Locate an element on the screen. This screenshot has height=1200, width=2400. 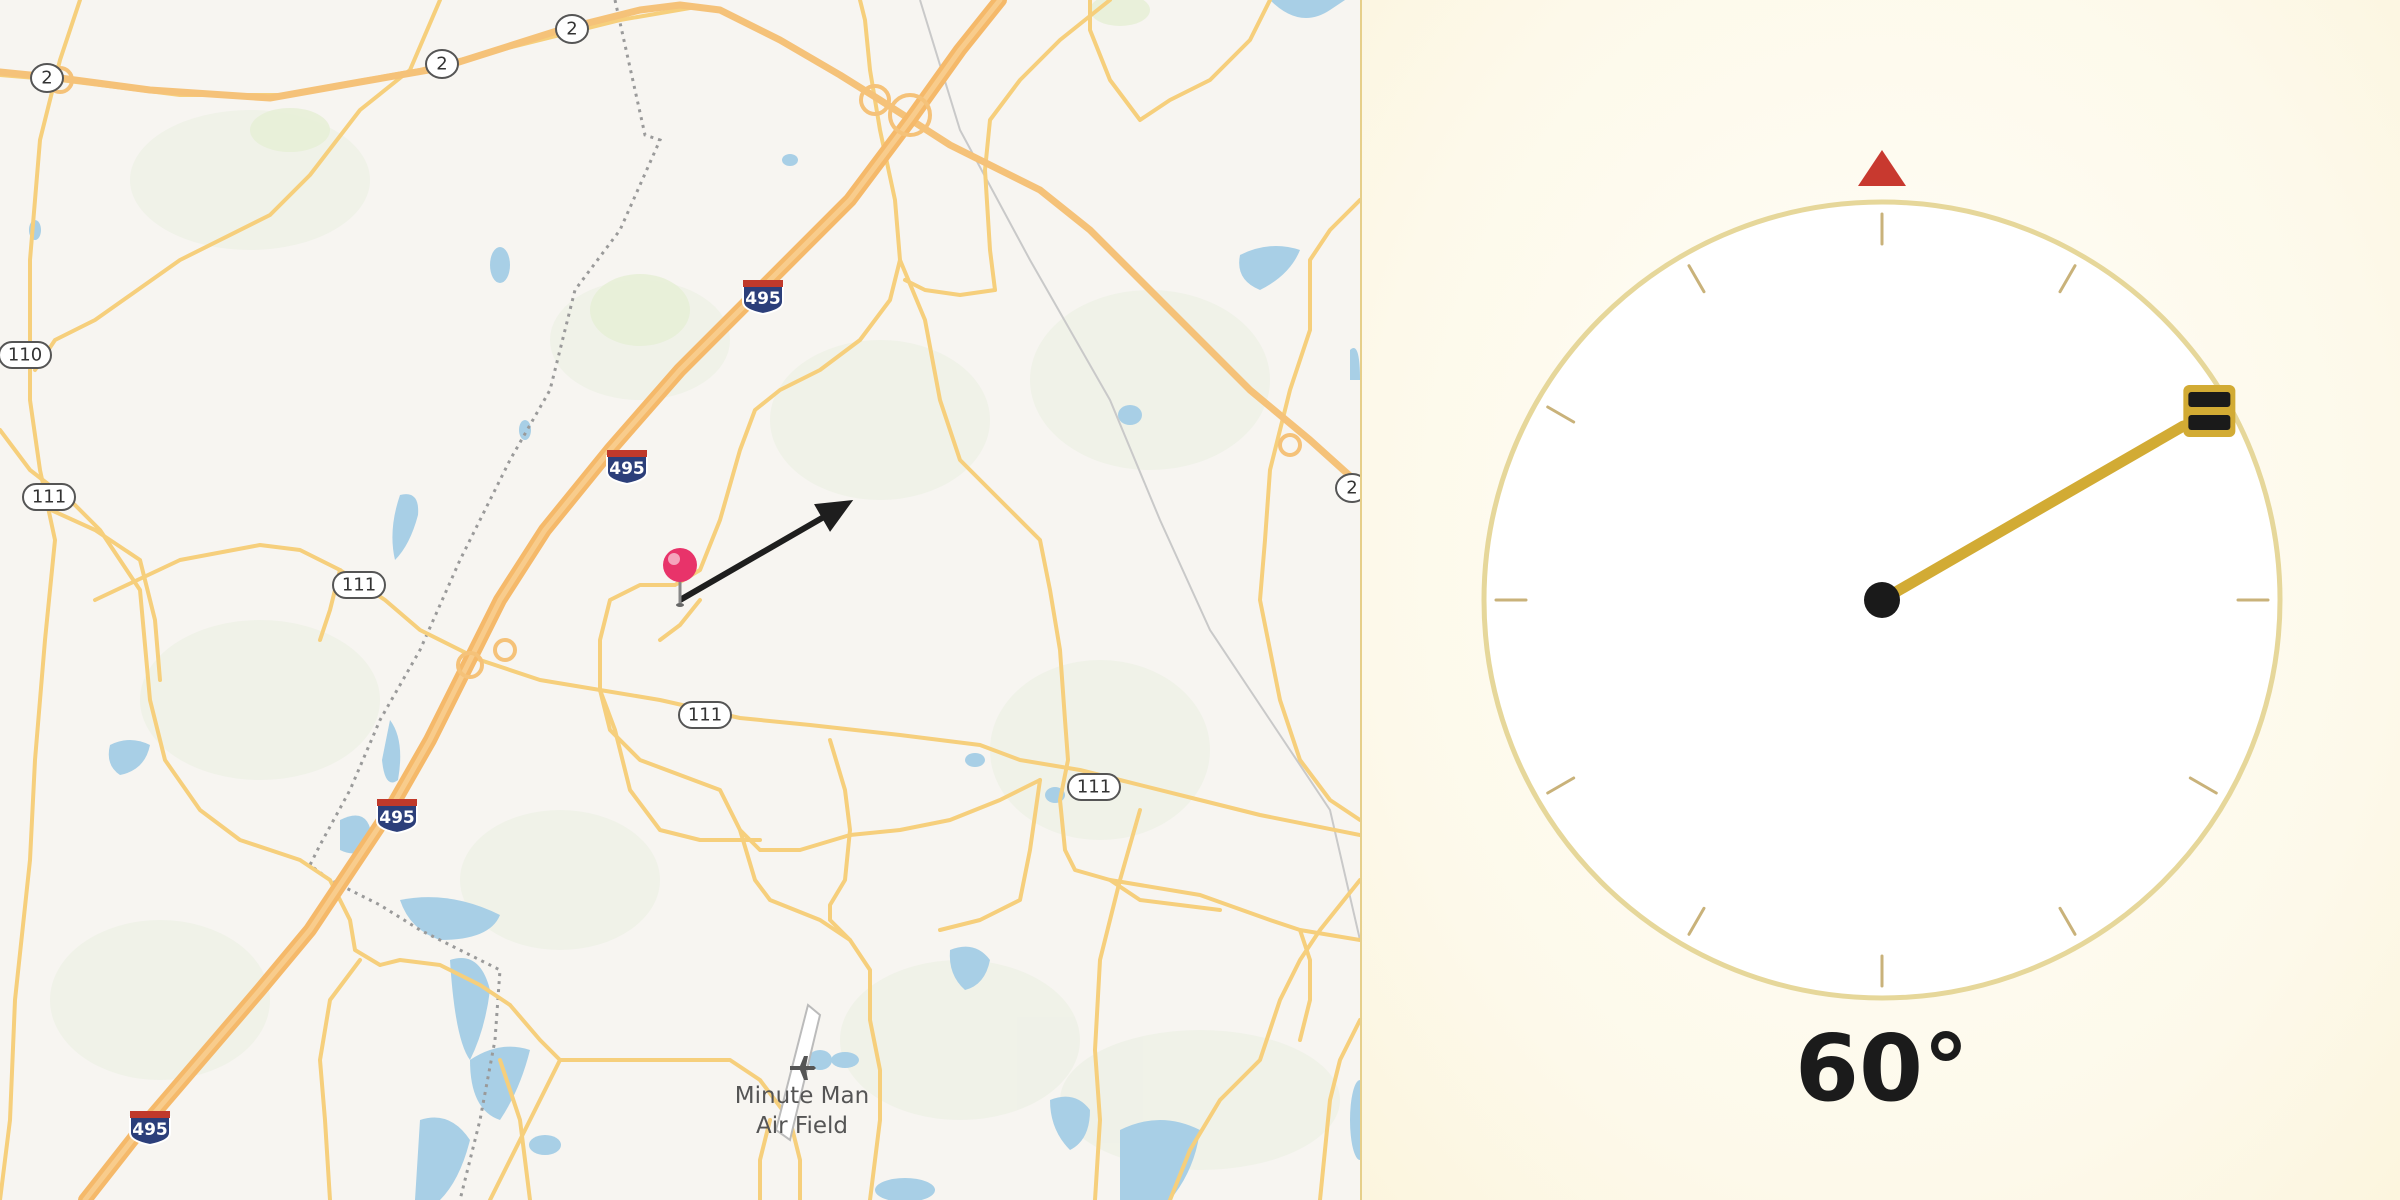
north-marker-icon is located at coordinates (1882, 168).